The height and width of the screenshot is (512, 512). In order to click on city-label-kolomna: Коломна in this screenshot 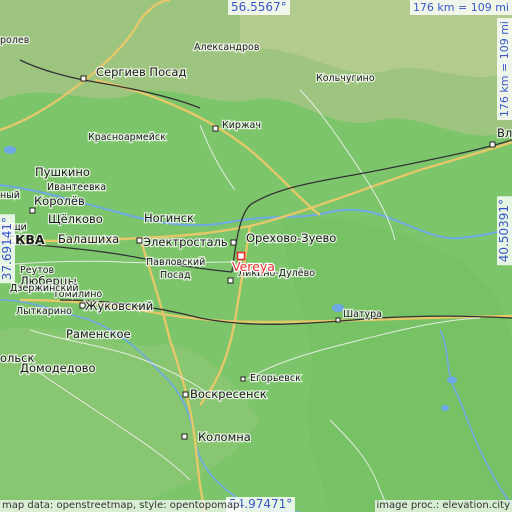, I will do `click(224, 437)`.